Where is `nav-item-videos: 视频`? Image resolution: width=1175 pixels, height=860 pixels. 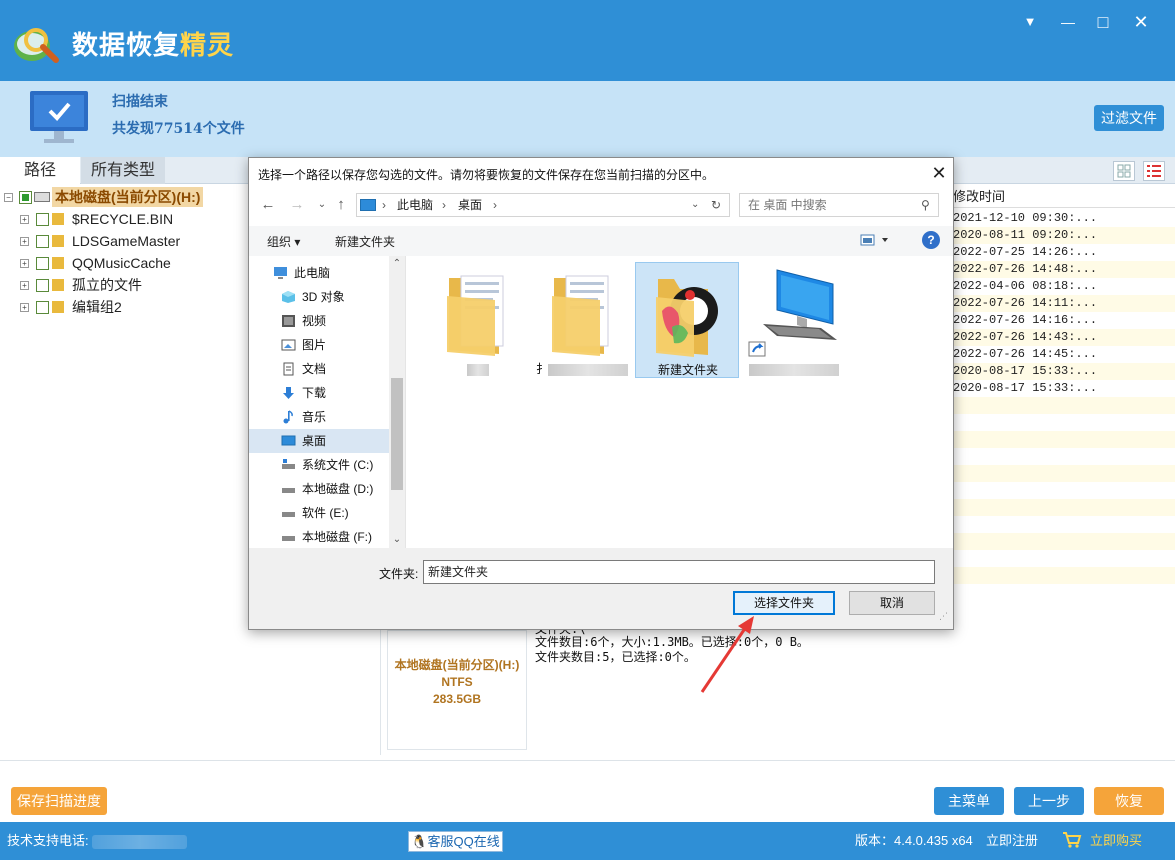 nav-item-videos: 视频 is located at coordinates (319, 321).